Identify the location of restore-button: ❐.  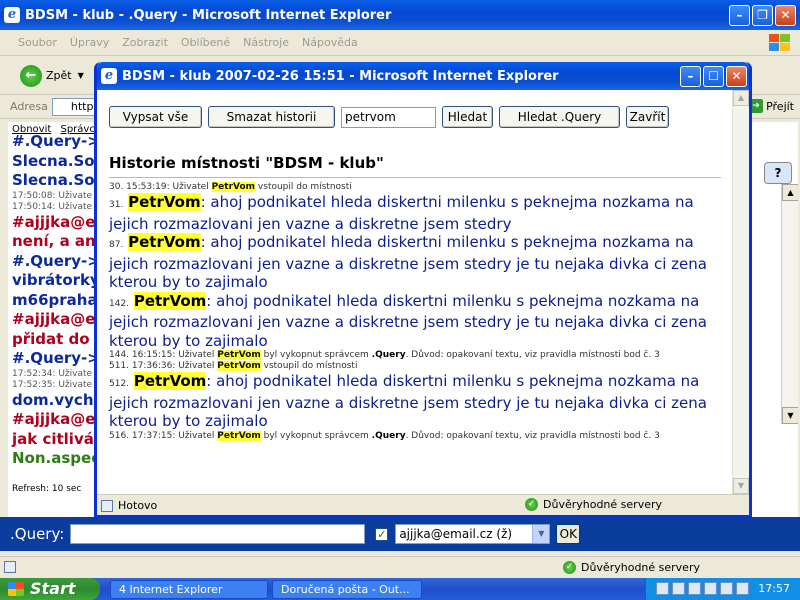
(762, 15).